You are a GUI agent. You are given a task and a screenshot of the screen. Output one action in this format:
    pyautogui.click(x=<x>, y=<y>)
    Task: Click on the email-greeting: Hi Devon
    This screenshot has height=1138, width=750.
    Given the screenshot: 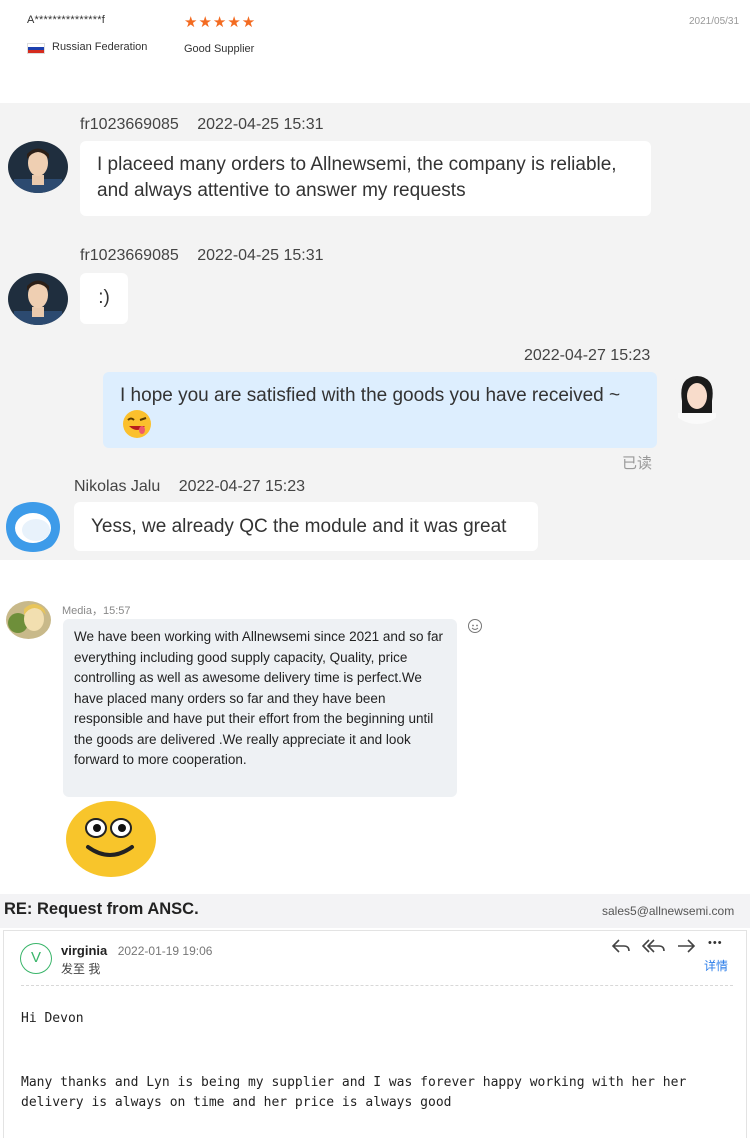 What is the action you would take?
    pyautogui.click(x=52, y=1018)
    